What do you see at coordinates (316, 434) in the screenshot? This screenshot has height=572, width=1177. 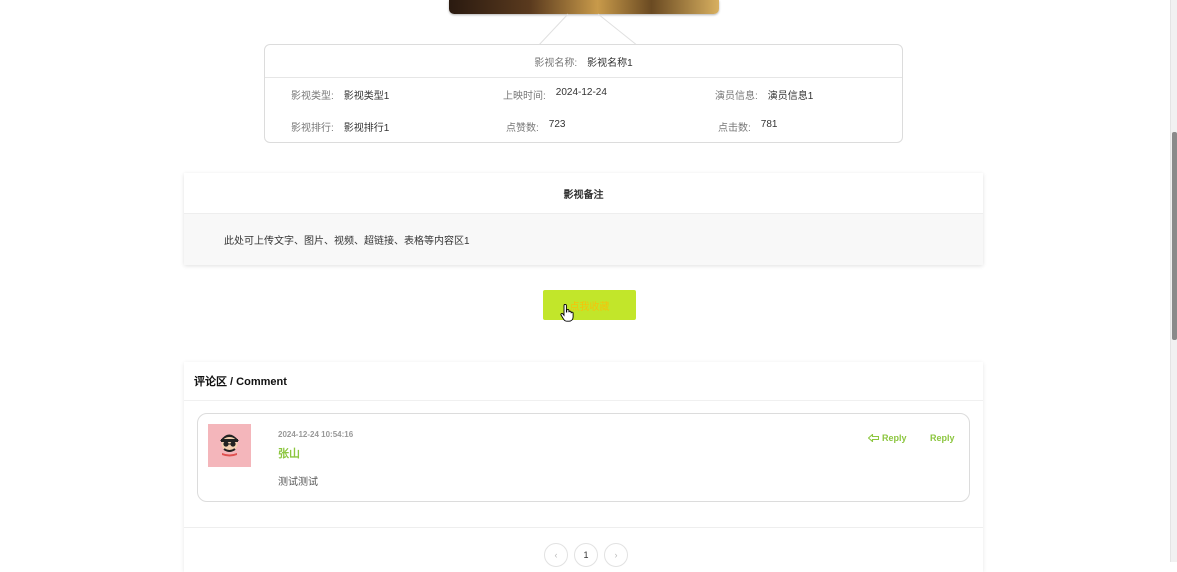 I see `comment-timestamp: 2024-12-24 10:54:16` at bounding box center [316, 434].